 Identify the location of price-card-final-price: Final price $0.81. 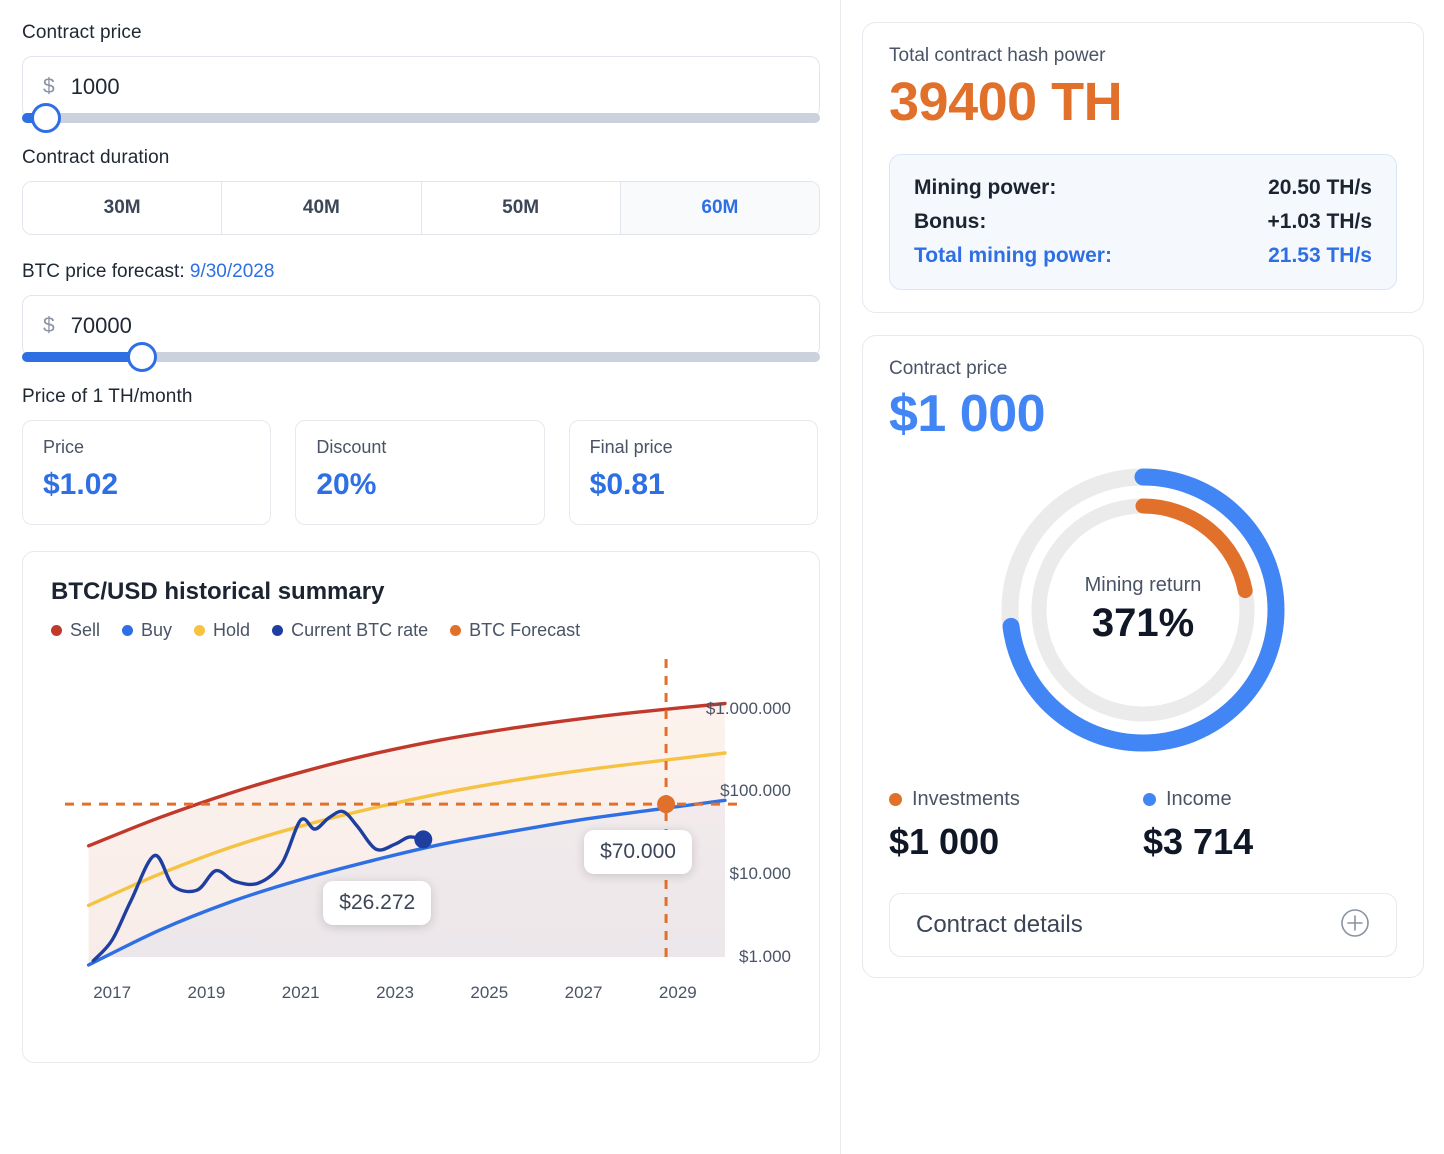
(693, 472).